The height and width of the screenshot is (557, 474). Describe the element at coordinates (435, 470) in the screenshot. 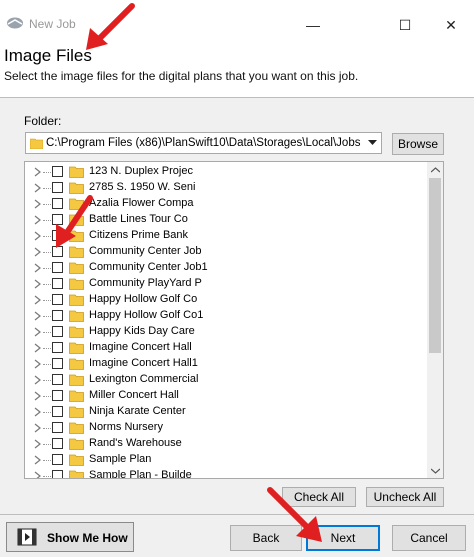

I see `scroll-down-icon` at that location.